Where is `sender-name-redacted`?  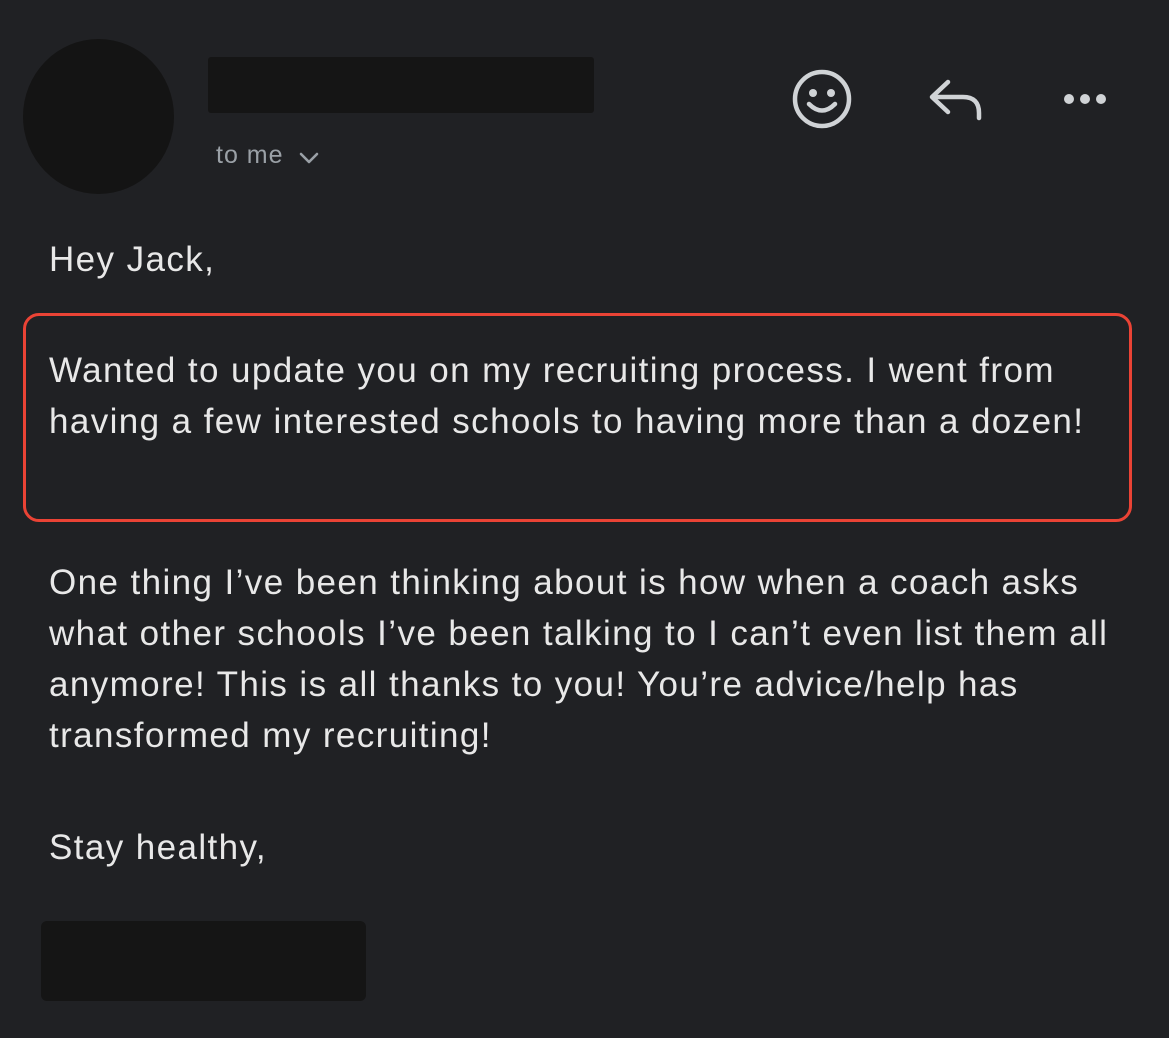
sender-name-redacted is located at coordinates (401, 85).